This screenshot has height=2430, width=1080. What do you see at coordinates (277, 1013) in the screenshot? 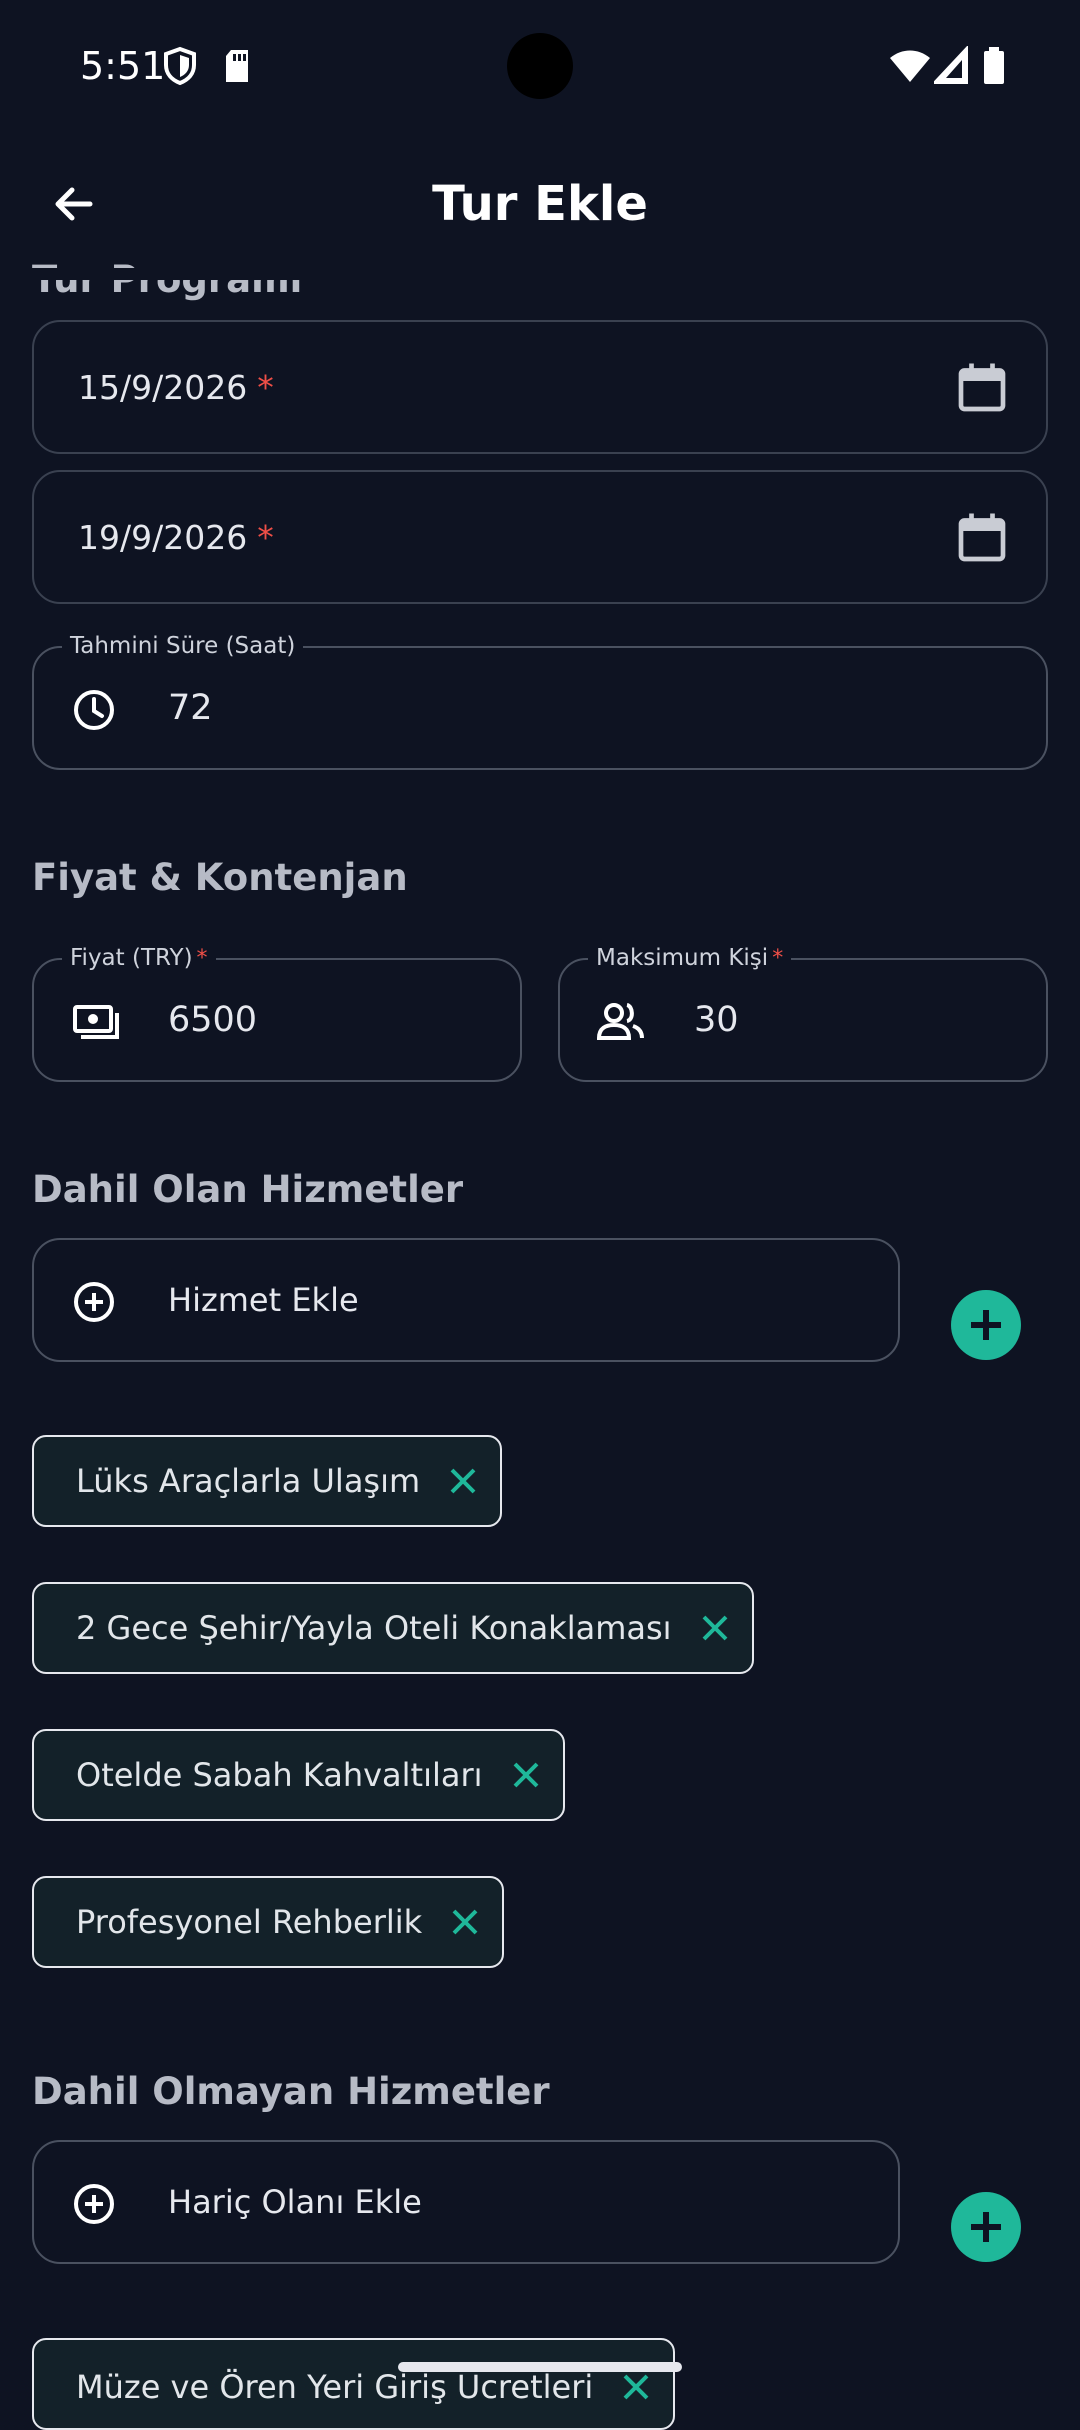
I see `price-field: Fiyat (TRY) * 6500` at bounding box center [277, 1013].